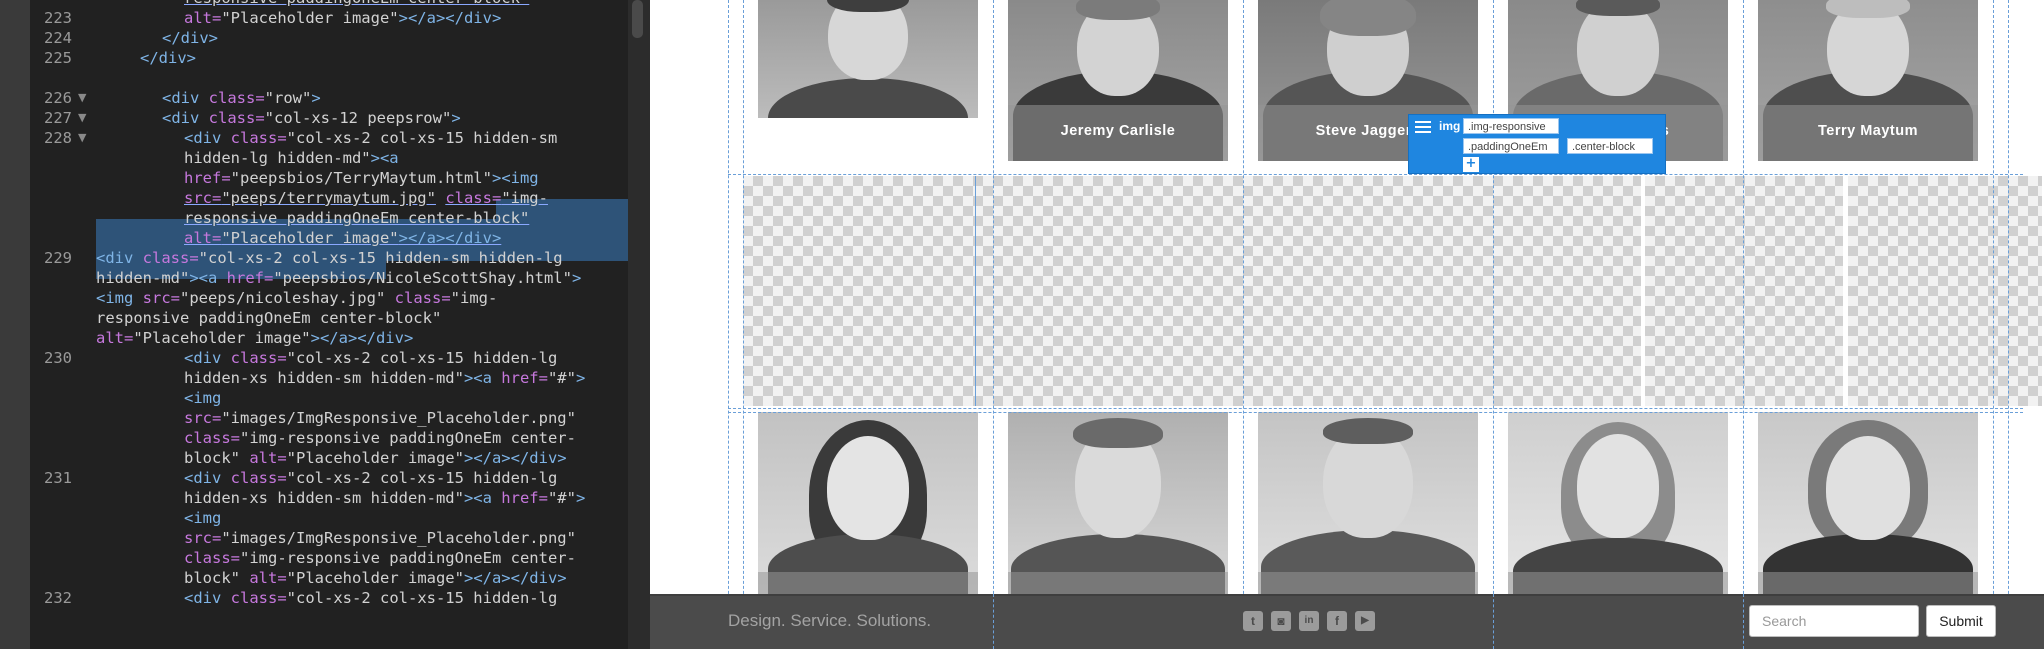 The image size is (2044, 649). Describe the element at coordinates (241, 98) in the screenshot. I see `code-line: <div class="row">` at that location.